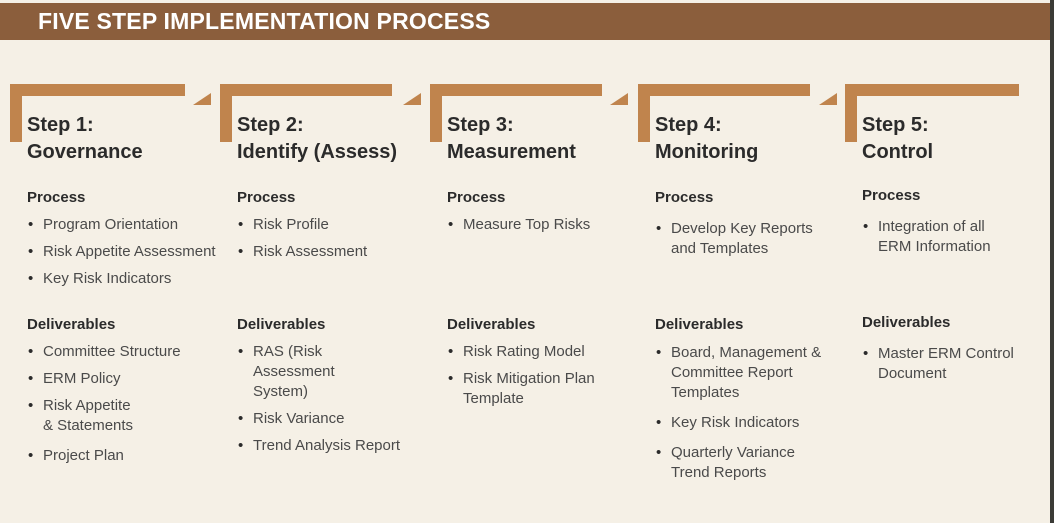  I want to click on step-title: Step 2: Identify (Assess), so click(317, 139).